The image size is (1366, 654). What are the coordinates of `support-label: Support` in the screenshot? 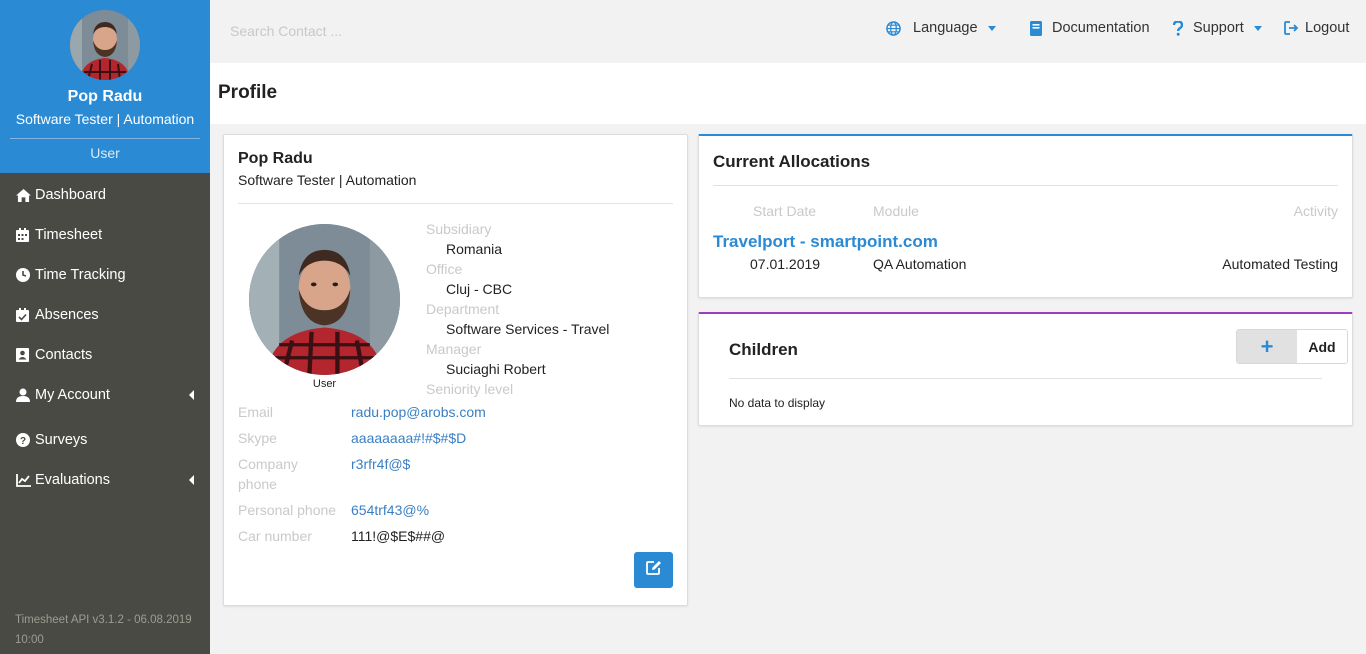 It's located at (1218, 28).